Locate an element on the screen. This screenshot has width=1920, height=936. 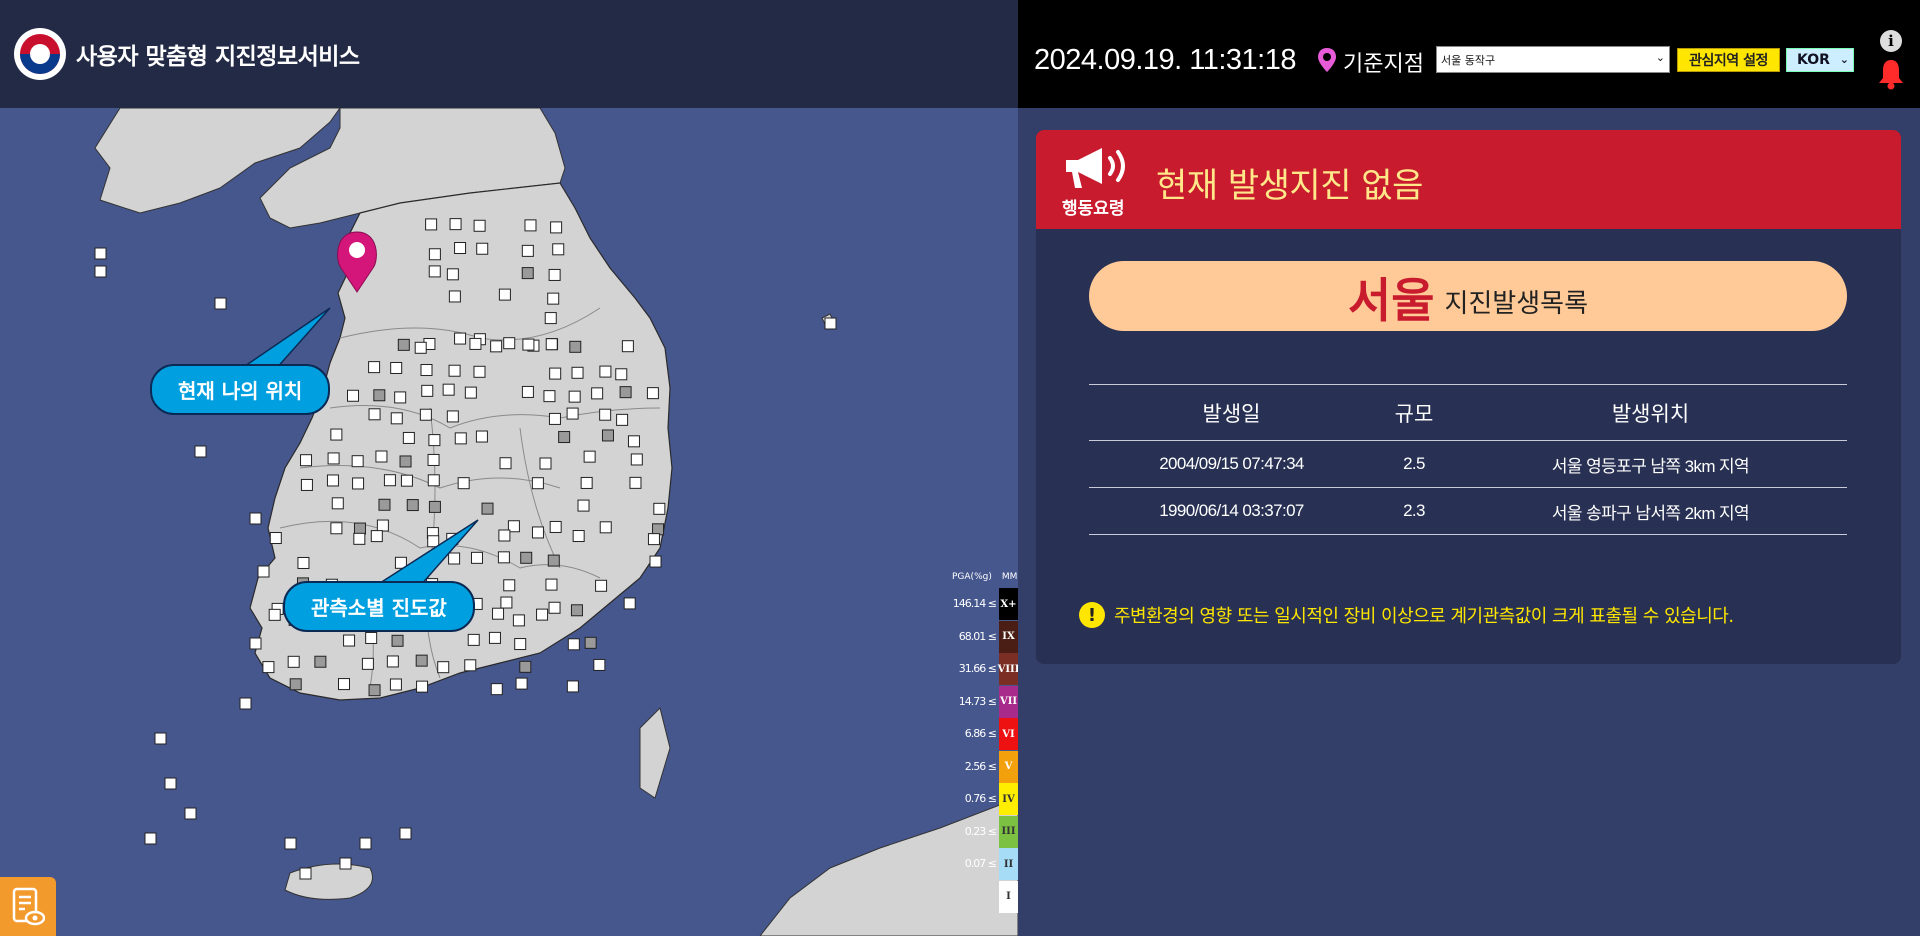
megaphone-icon is located at coordinates (1098, 168).